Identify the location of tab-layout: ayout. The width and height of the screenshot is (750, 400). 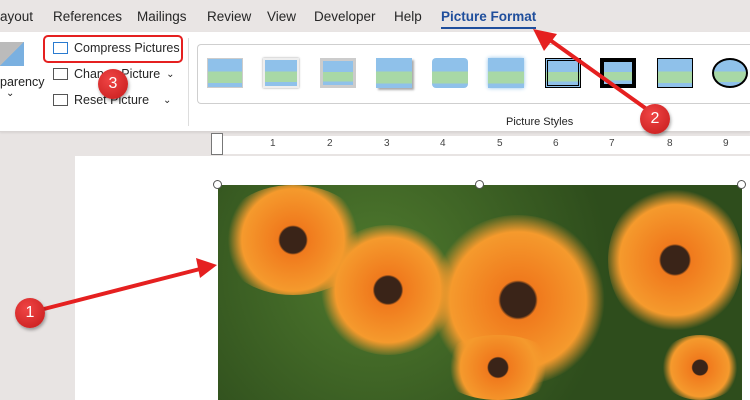
(16, 16).